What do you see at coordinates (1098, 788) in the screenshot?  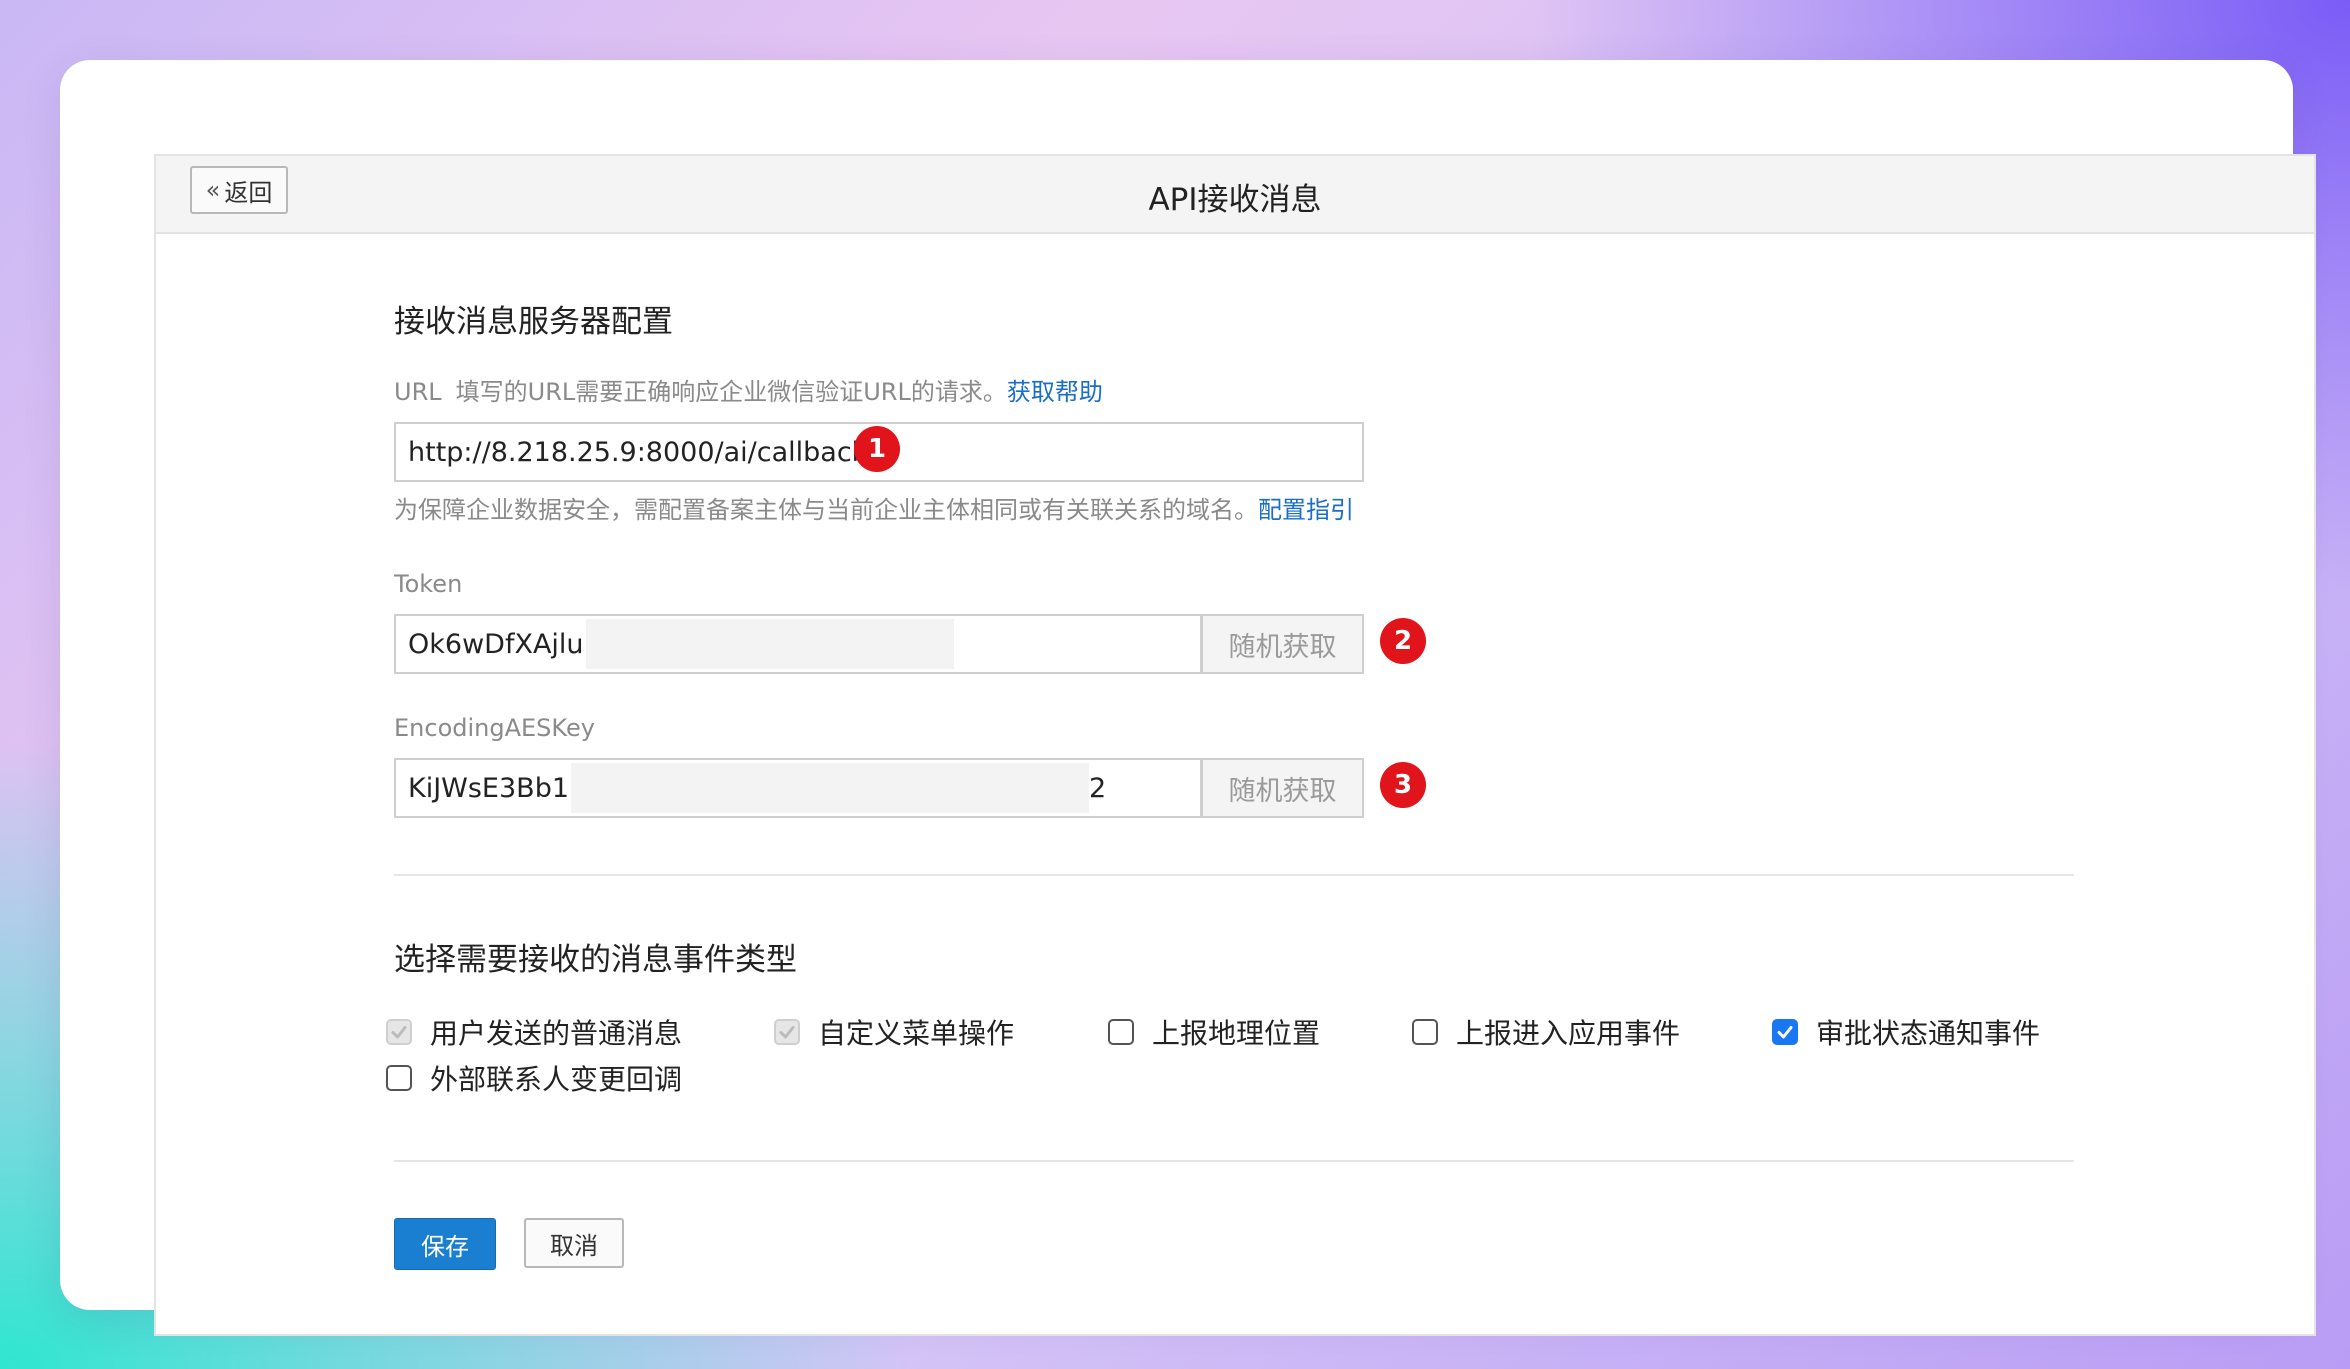 I see `aes-key-tail: 2` at bounding box center [1098, 788].